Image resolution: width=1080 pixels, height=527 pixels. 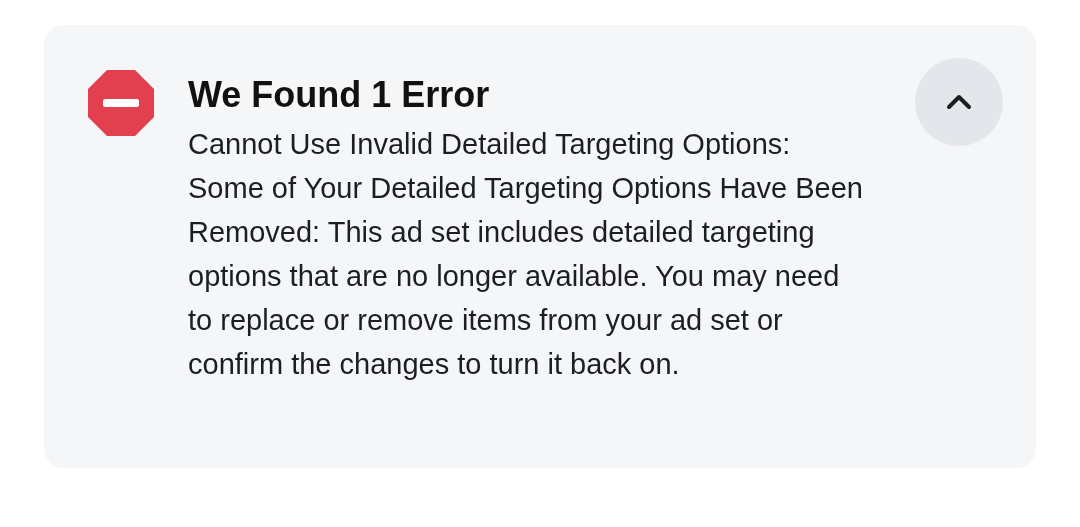 I want to click on chevron-up-icon, so click(x=959, y=102).